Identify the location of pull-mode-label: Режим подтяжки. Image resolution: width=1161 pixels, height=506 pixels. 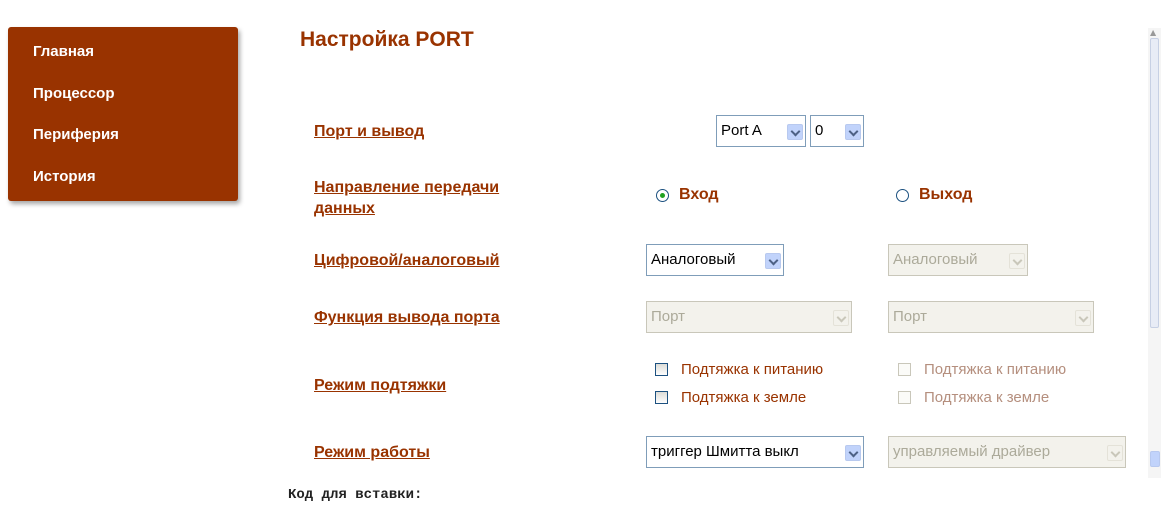
(380, 385).